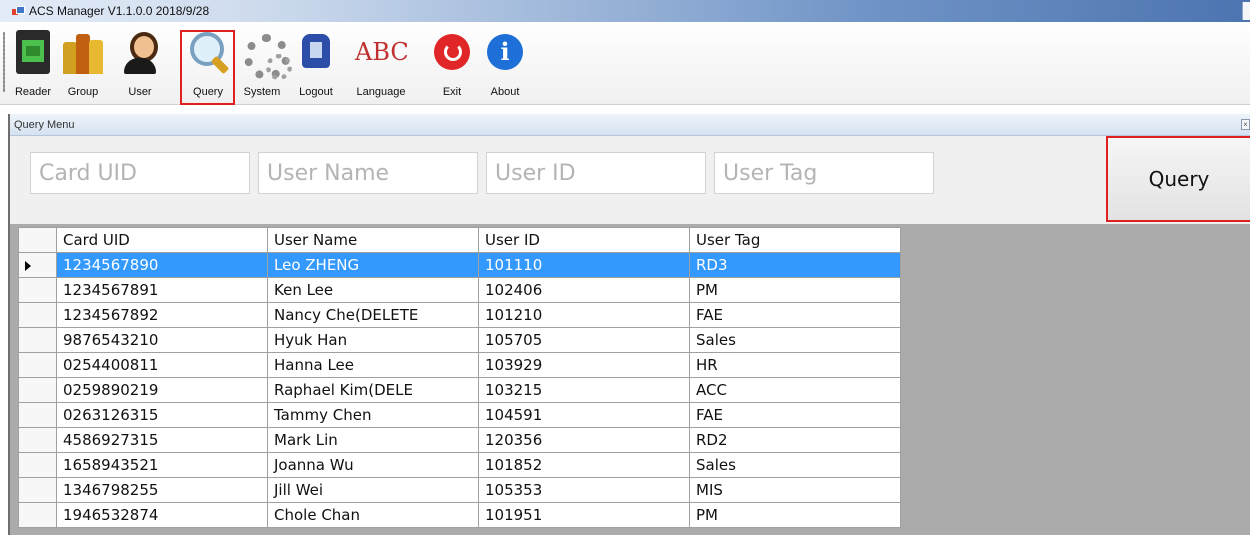 This screenshot has width=1250, height=535. Describe the element at coordinates (795, 440) in the screenshot. I see `user-tag-cell: RD2` at that location.